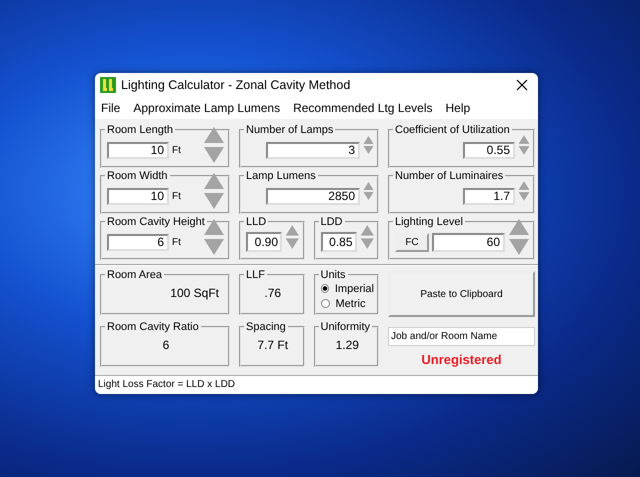  Describe the element at coordinates (449, 176) in the screenshot. I see `field-label: Number of Luminaires` at that location.